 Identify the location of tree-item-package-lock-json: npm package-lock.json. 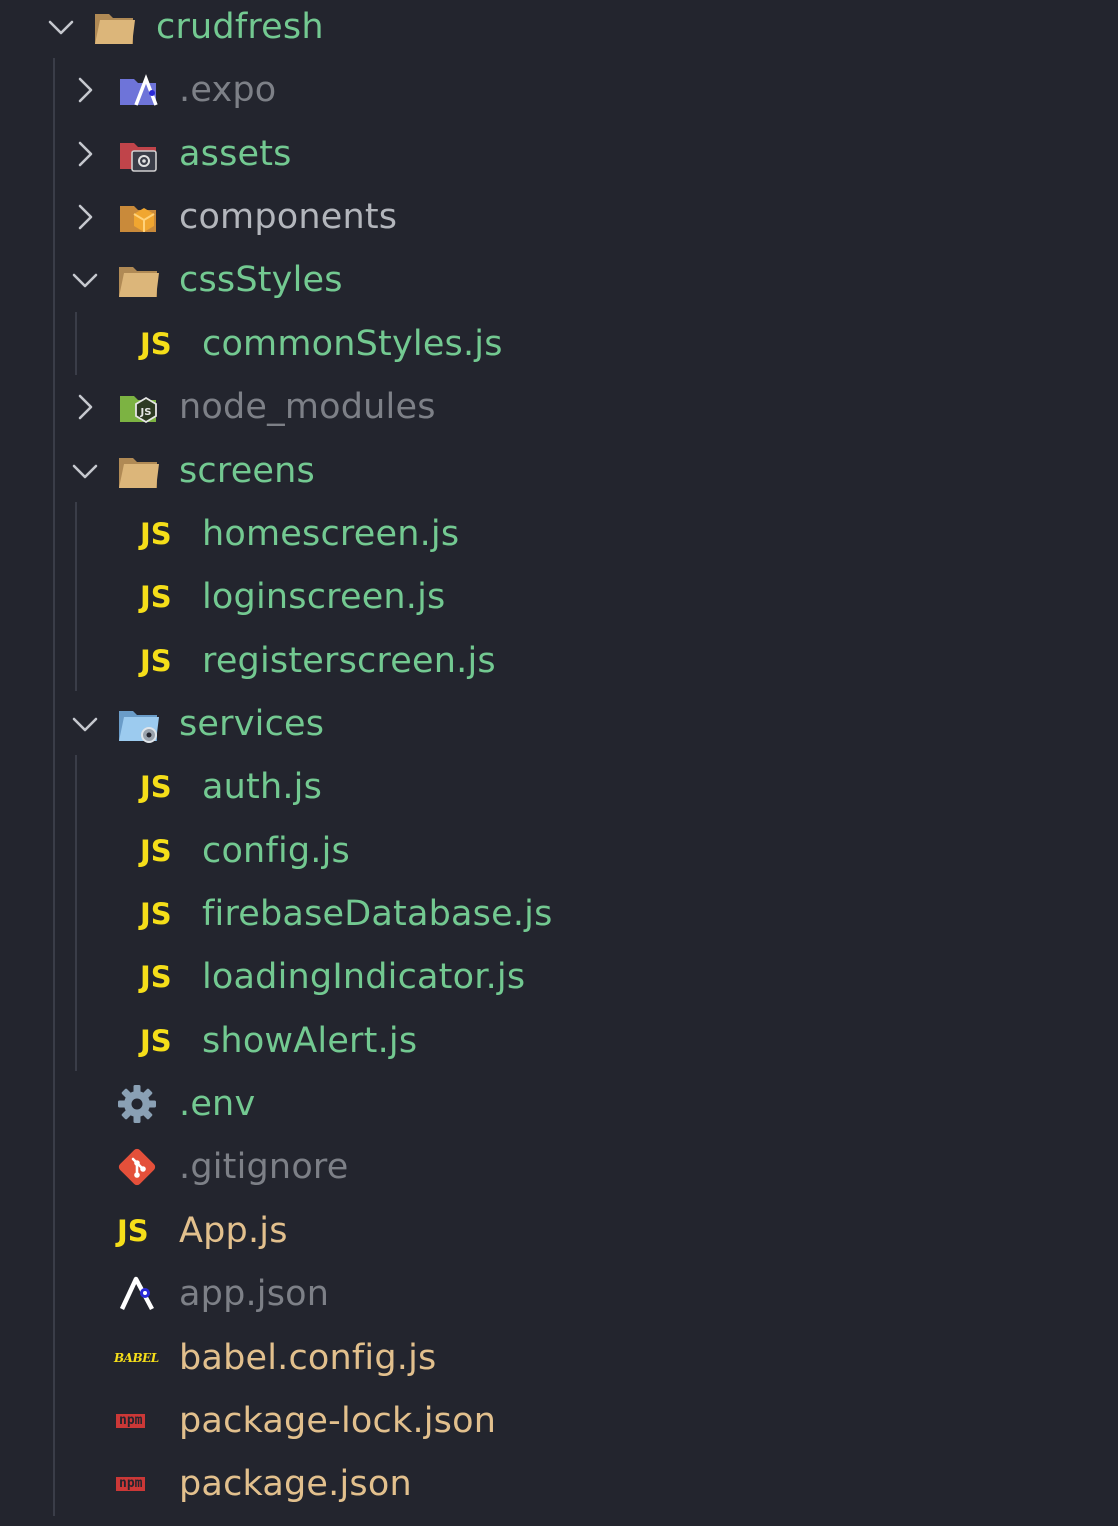
(559, 1420).